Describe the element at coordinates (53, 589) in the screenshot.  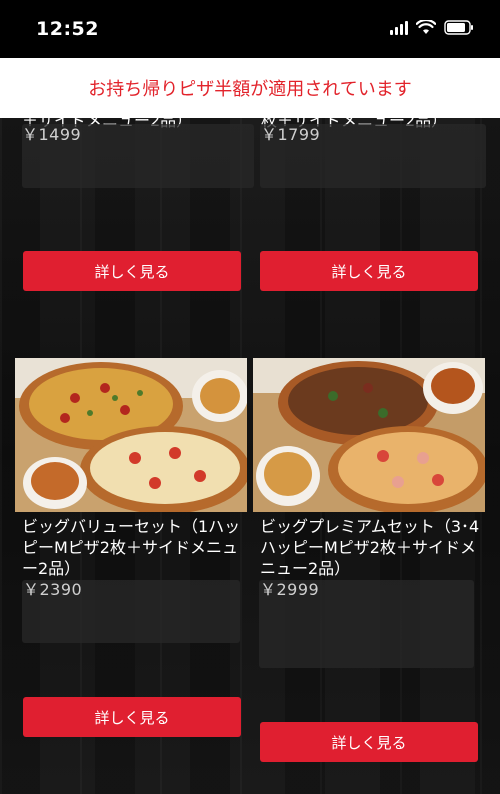
I see `product-price: ￥2390` at that location.